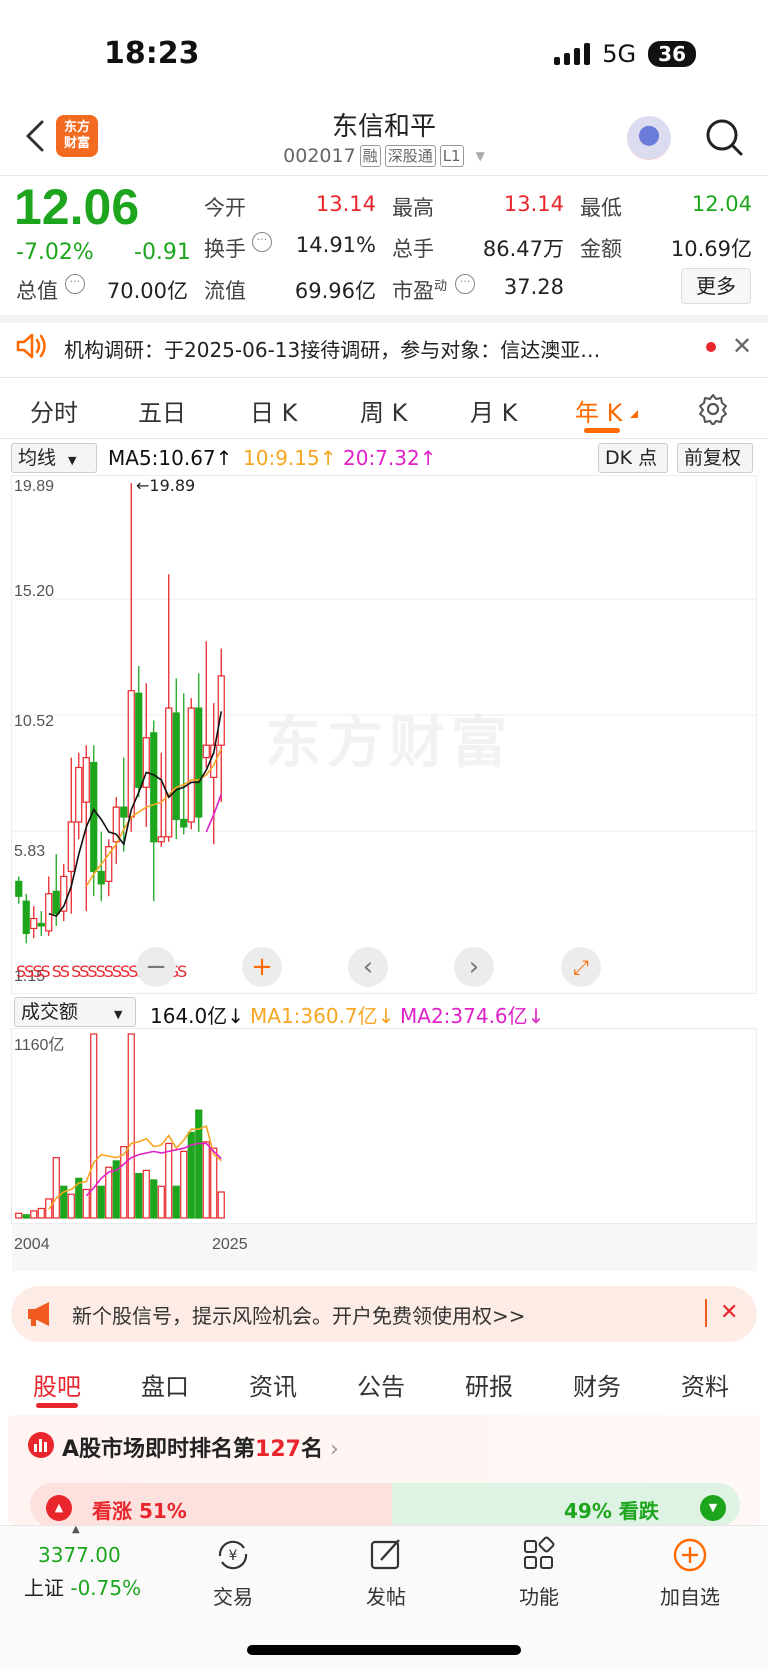 The height and width of the screenshot is (1669, 768). Describe the element at coordinates (598, 410) in the screenshot. I see `tab-yearly-k: 年 K` at that location.